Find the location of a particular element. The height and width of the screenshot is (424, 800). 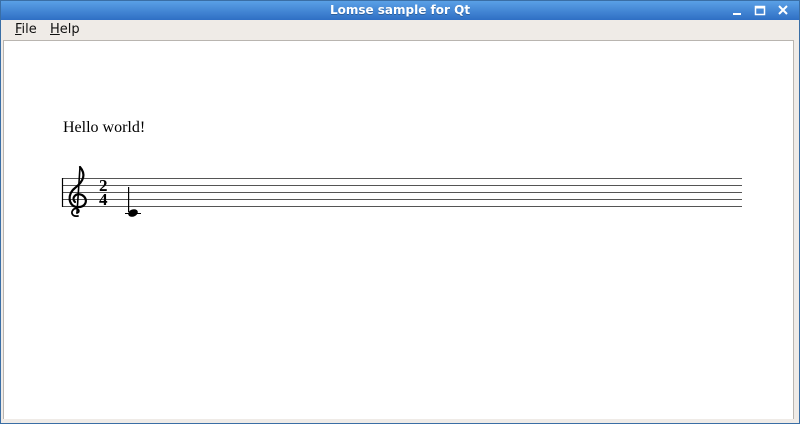

maximize-icon is located at coordinates (760, 10).